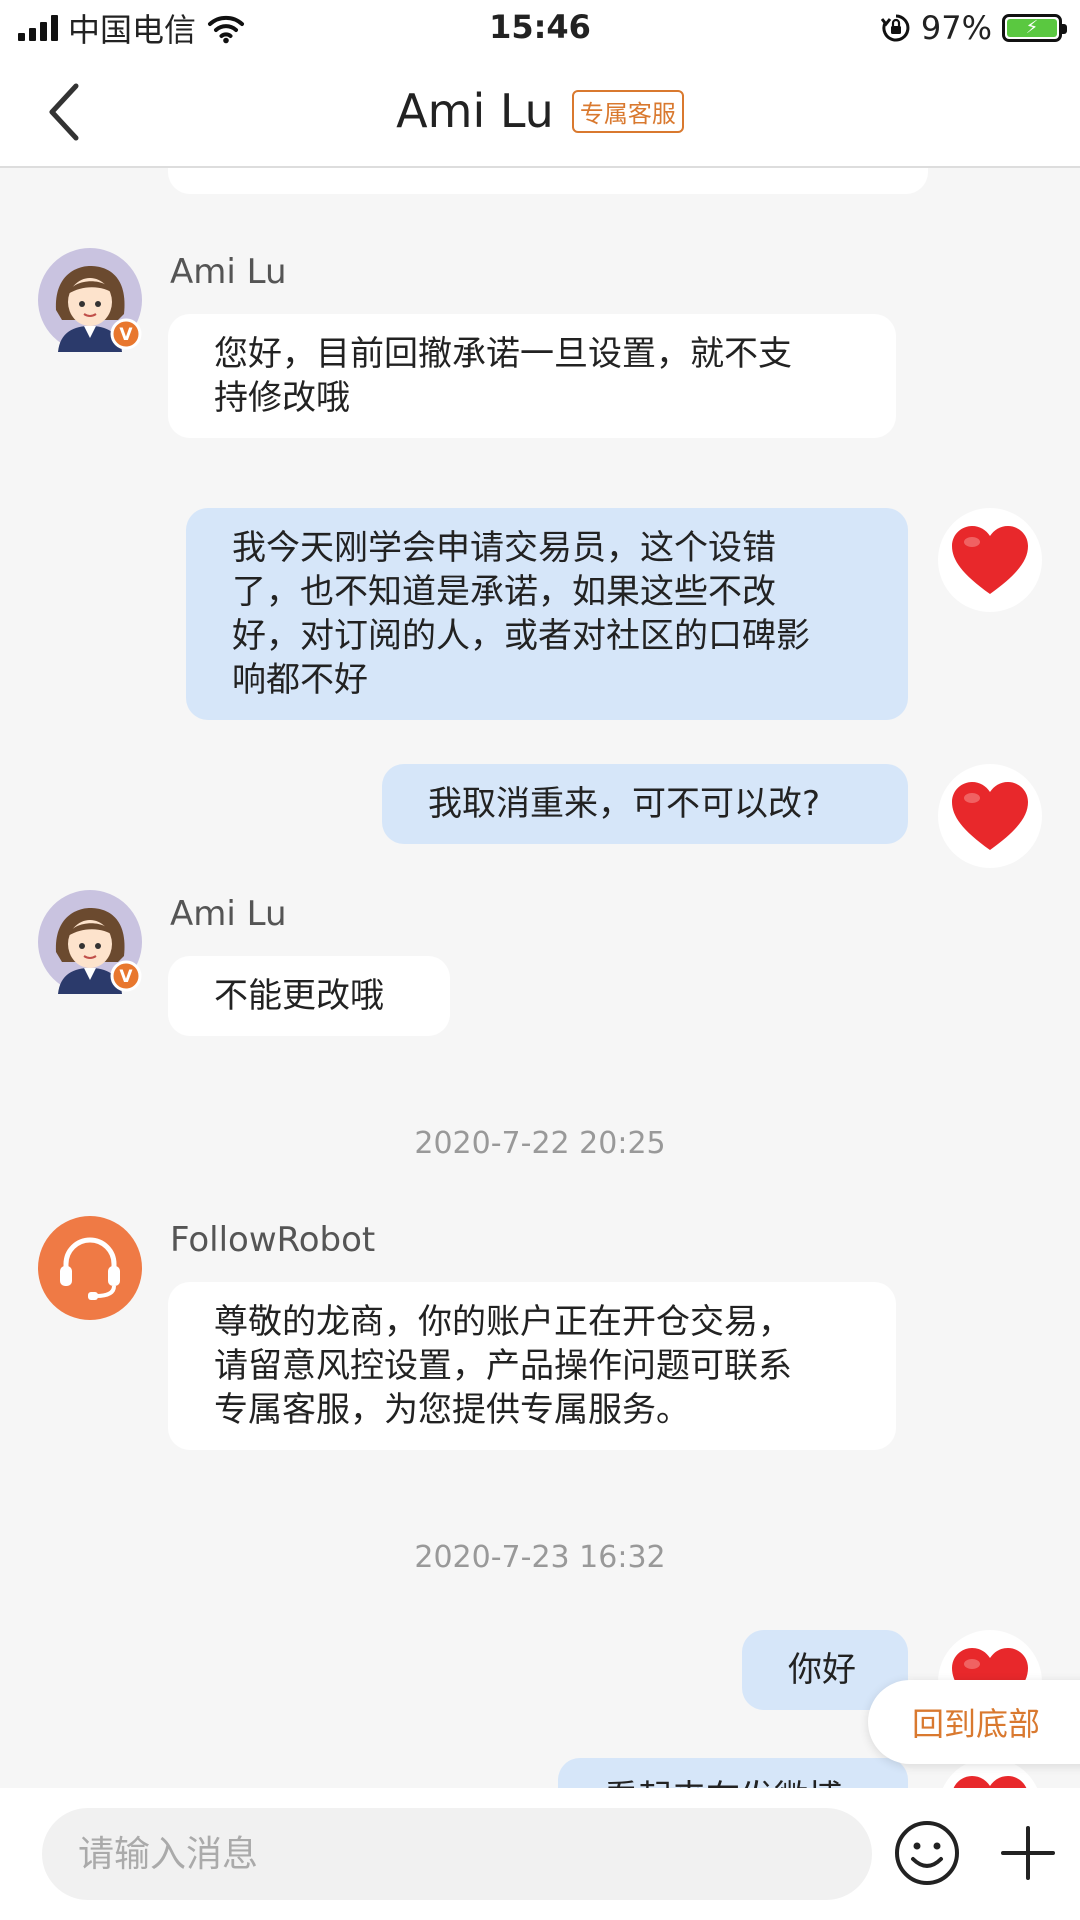  What do you see at coordinates (540, 1143) in the screenshot?
I see `timestamp: 2020-7-22 20:25` at bounding box center [540, 1143].